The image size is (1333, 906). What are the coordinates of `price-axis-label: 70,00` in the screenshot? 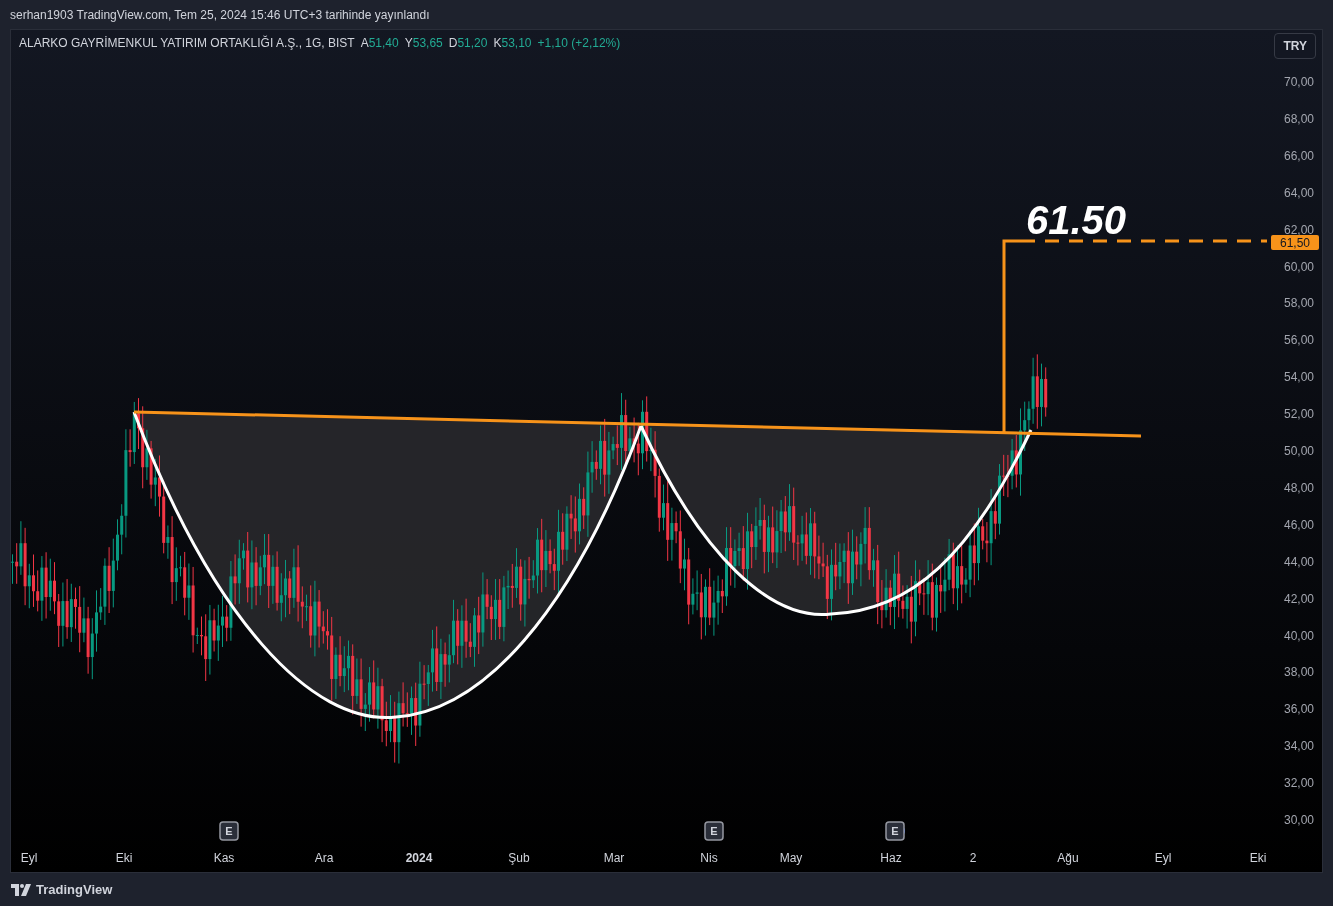 It's located at (1298, 82).